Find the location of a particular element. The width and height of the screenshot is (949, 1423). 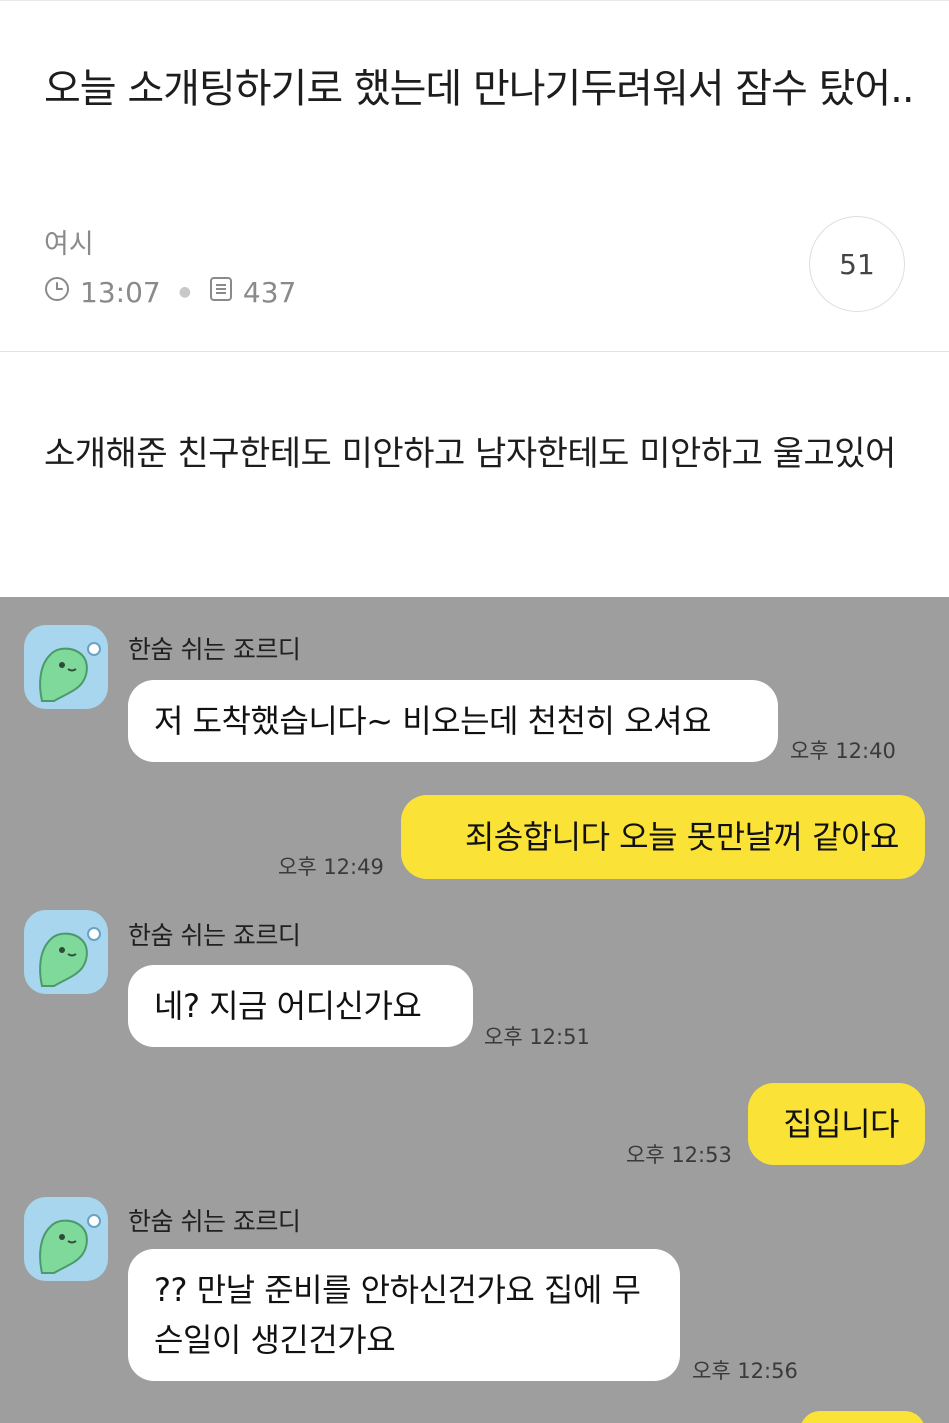

message-bubble-outgoing: 죄송합니다 오늘 못만날꺼 같아요 is located at coordinates (663, 837).